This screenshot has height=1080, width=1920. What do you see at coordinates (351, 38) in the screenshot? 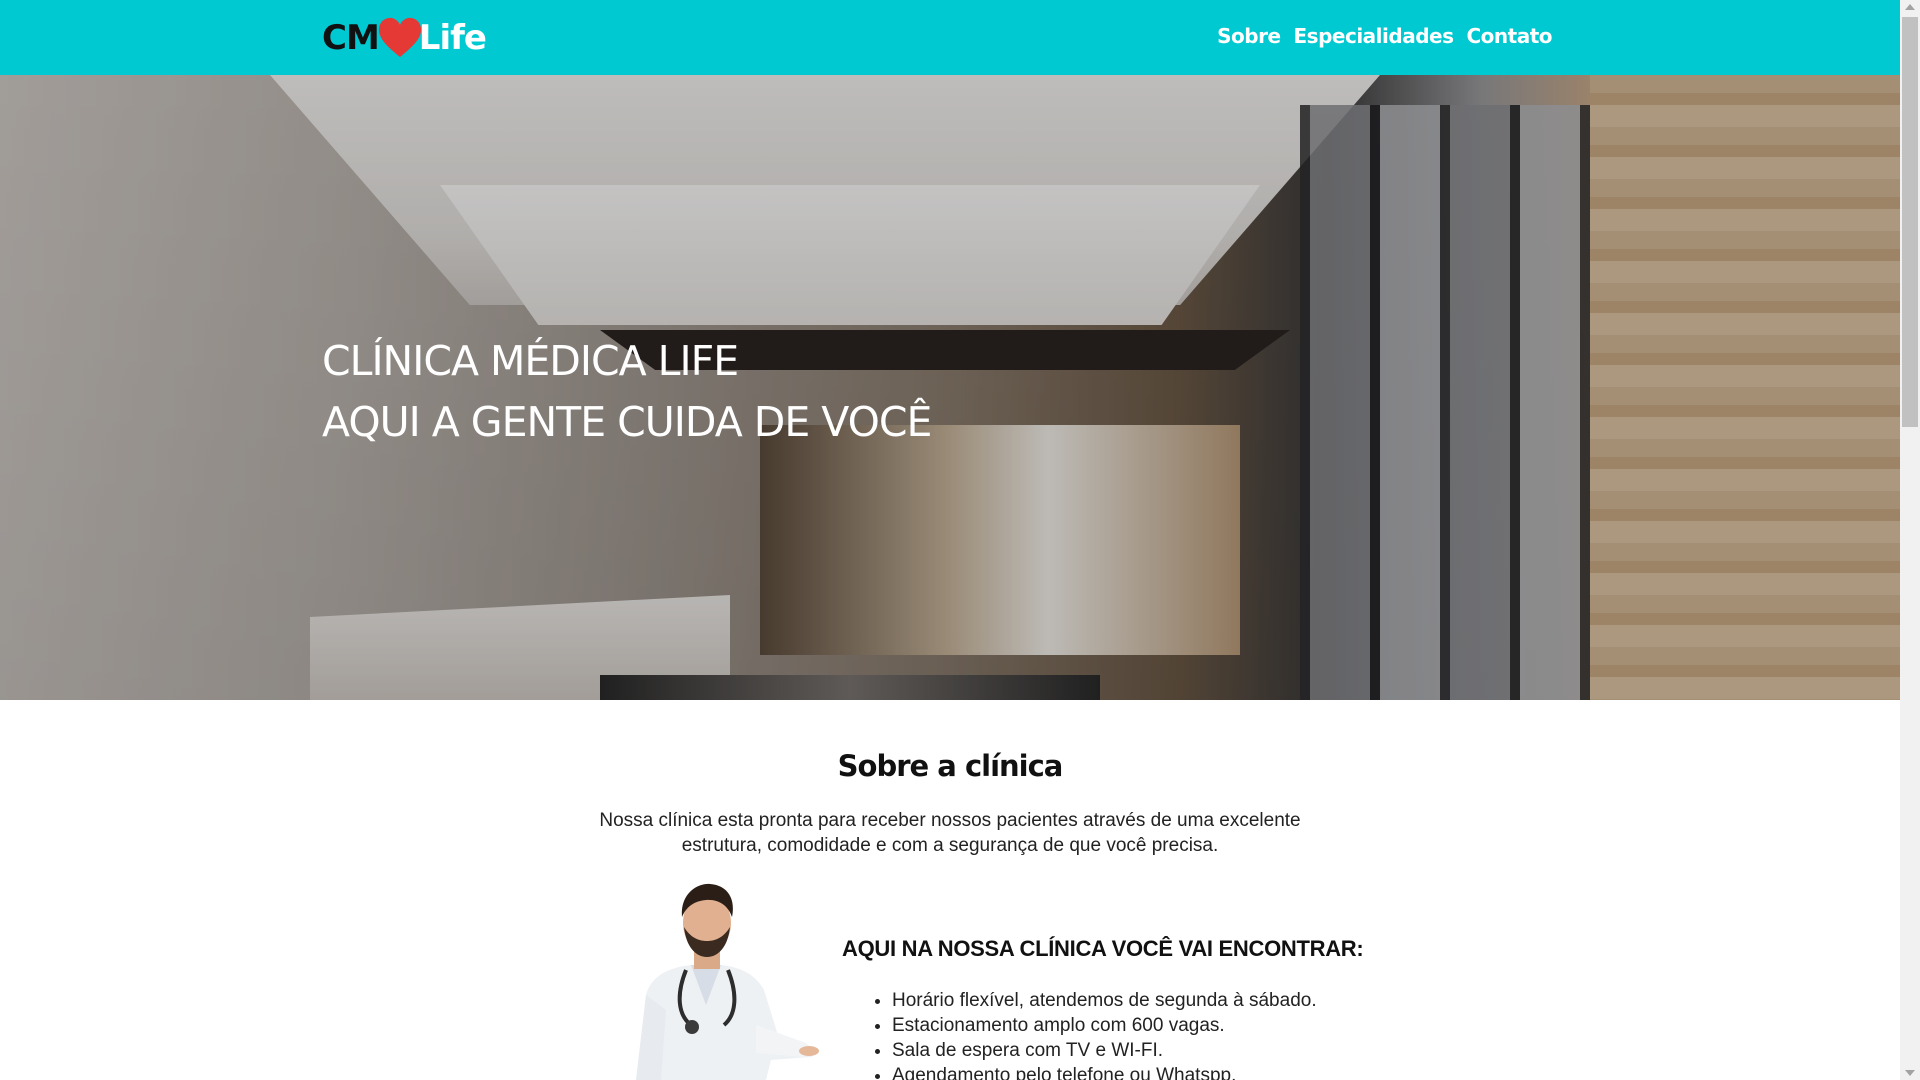
I see `logo-text-cm: CM` at bounding box center [351, 38].